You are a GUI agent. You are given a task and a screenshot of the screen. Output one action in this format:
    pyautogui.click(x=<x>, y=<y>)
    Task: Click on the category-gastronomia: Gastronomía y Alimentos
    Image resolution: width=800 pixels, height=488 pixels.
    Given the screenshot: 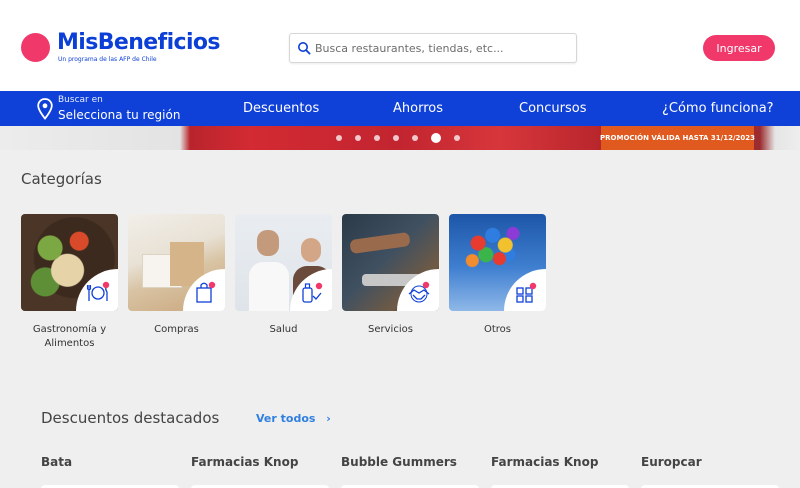 What is the action you would take?
    pyautogui.click(x=69, y=282)
    